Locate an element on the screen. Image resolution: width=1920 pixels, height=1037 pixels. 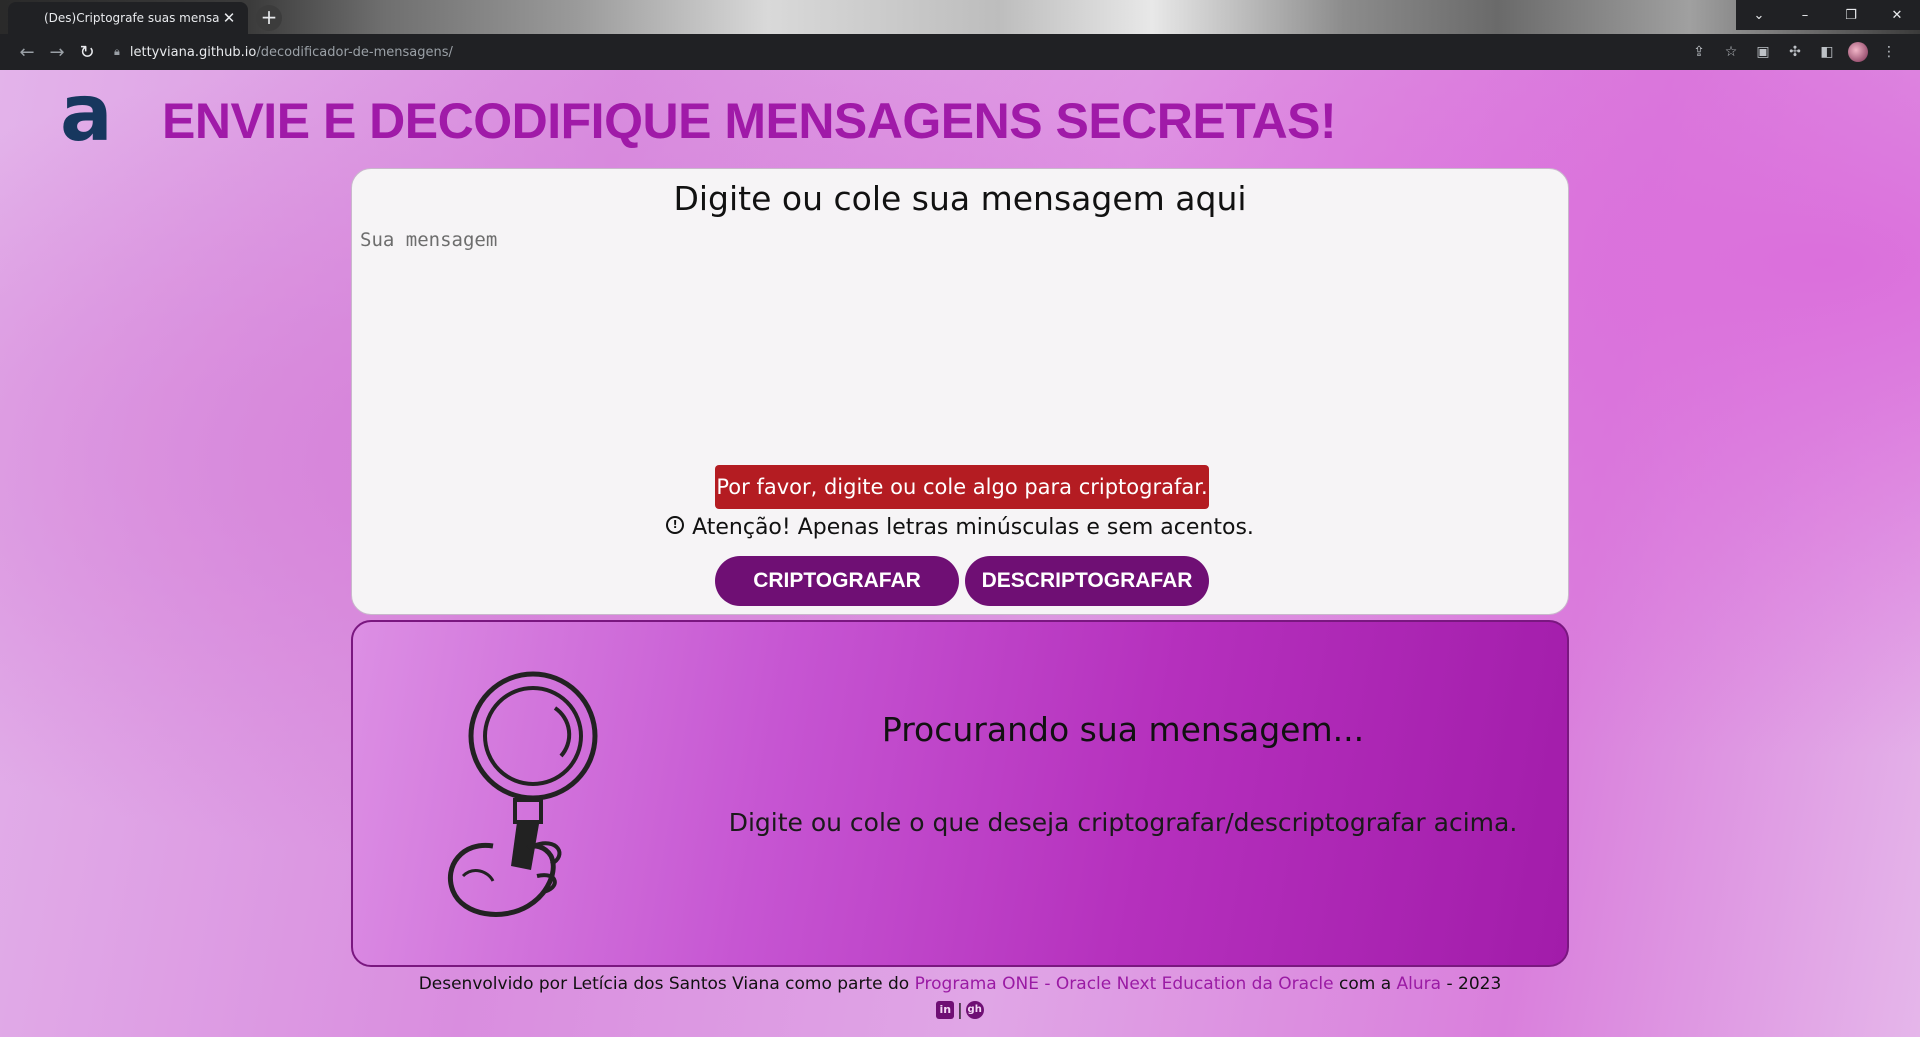
side-panel-icon: ◧ is located at coordinates (1827, 52).